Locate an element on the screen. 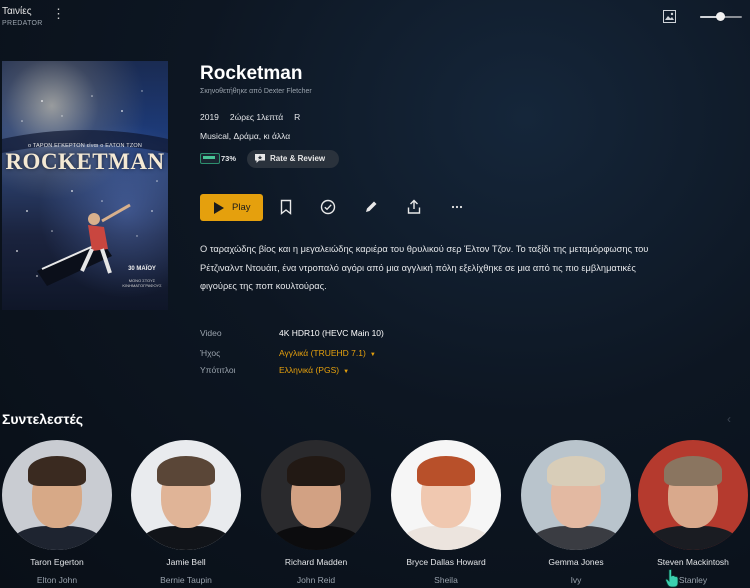 The image size is (750, 588). server-name: PREDATOR is located at coordinates (22, 23).